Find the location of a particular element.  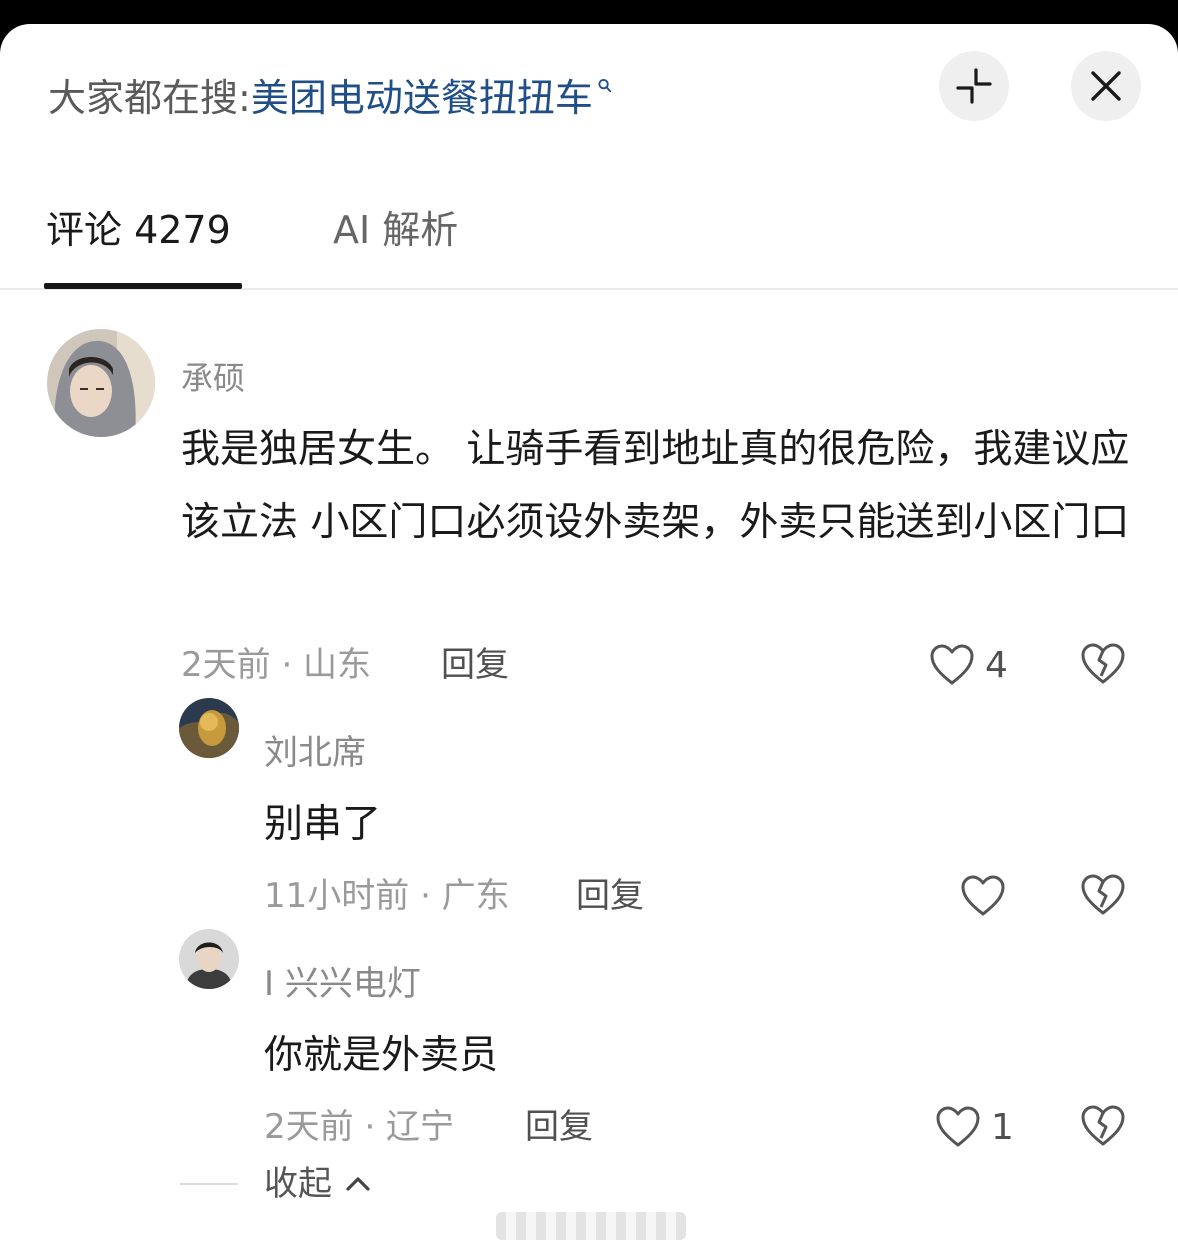

username: I 兴兴电灯 is located at coordinates (342, 984).